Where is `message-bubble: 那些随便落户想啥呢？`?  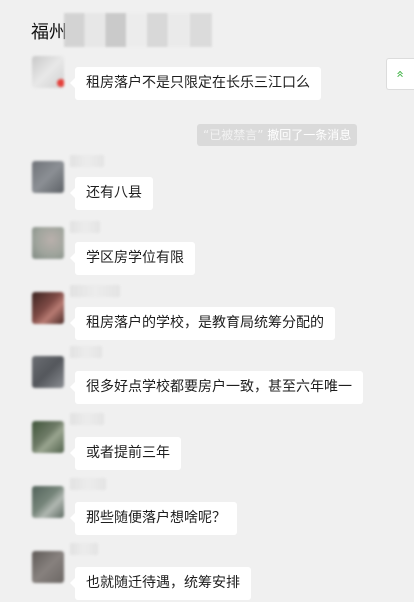
message-bubble: 那些随便落户想啥呢？ is located at coordinates (153, 518).